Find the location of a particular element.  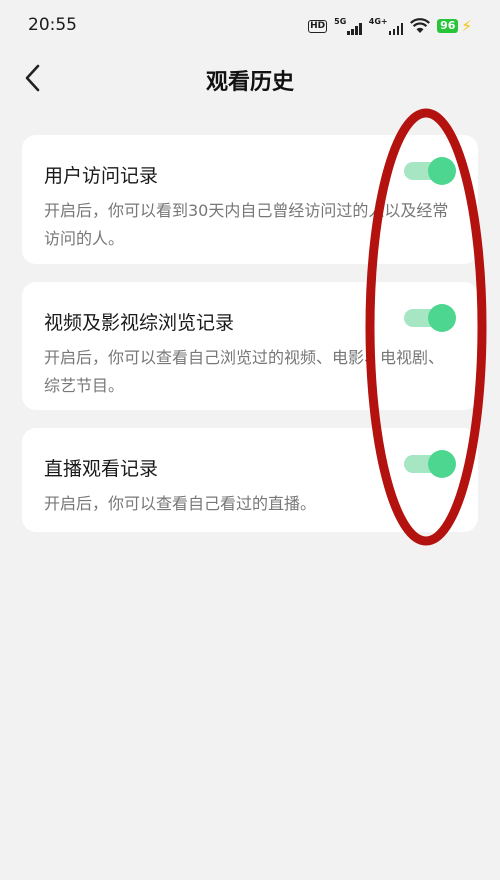

setting-title: 直播观看记录 is located at coordinates (101, 469).